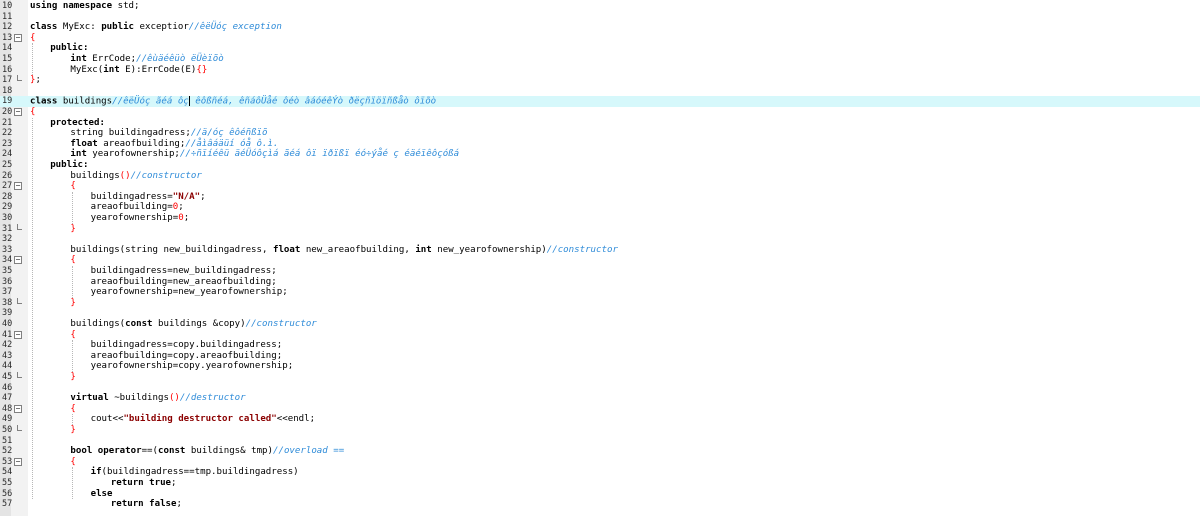 The width and height of the screenshot is (1200, 516). What do you see at coordinates (600, 483) in the screenshot?
I see `code-line: 55 return true;` at bounding box center [600, 483].